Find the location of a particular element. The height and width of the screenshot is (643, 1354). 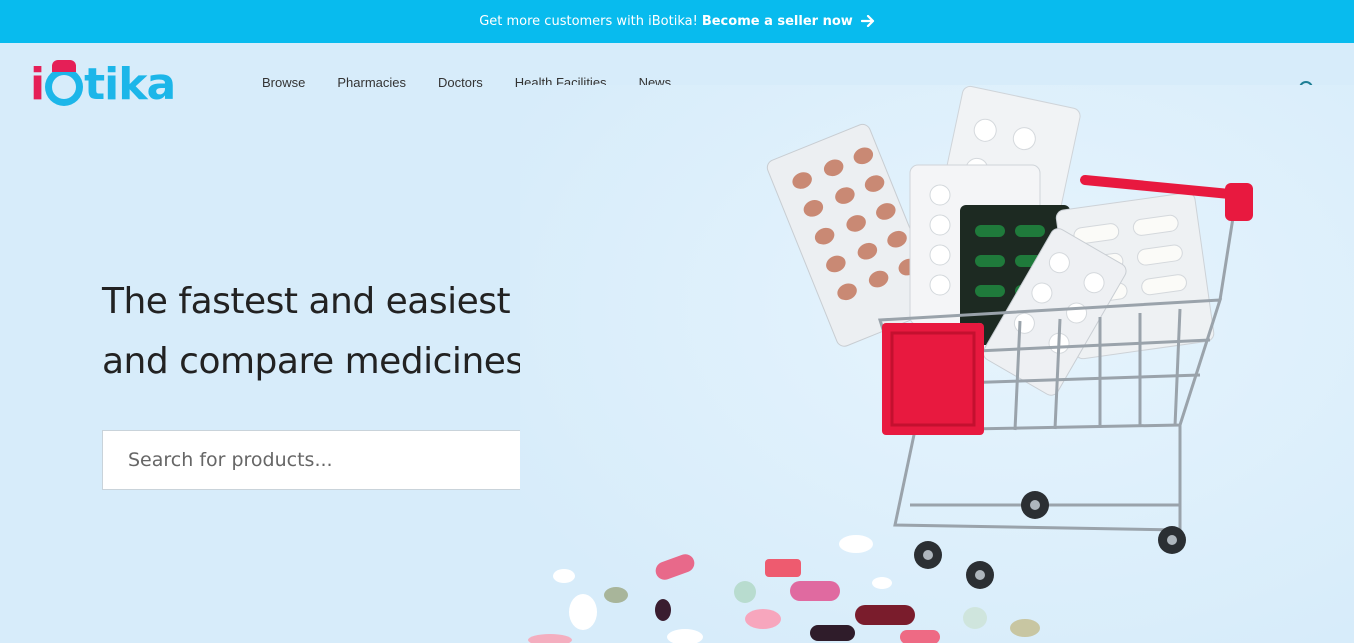

become-seller-link: Become a seller now is located at coordinates (777, 21).